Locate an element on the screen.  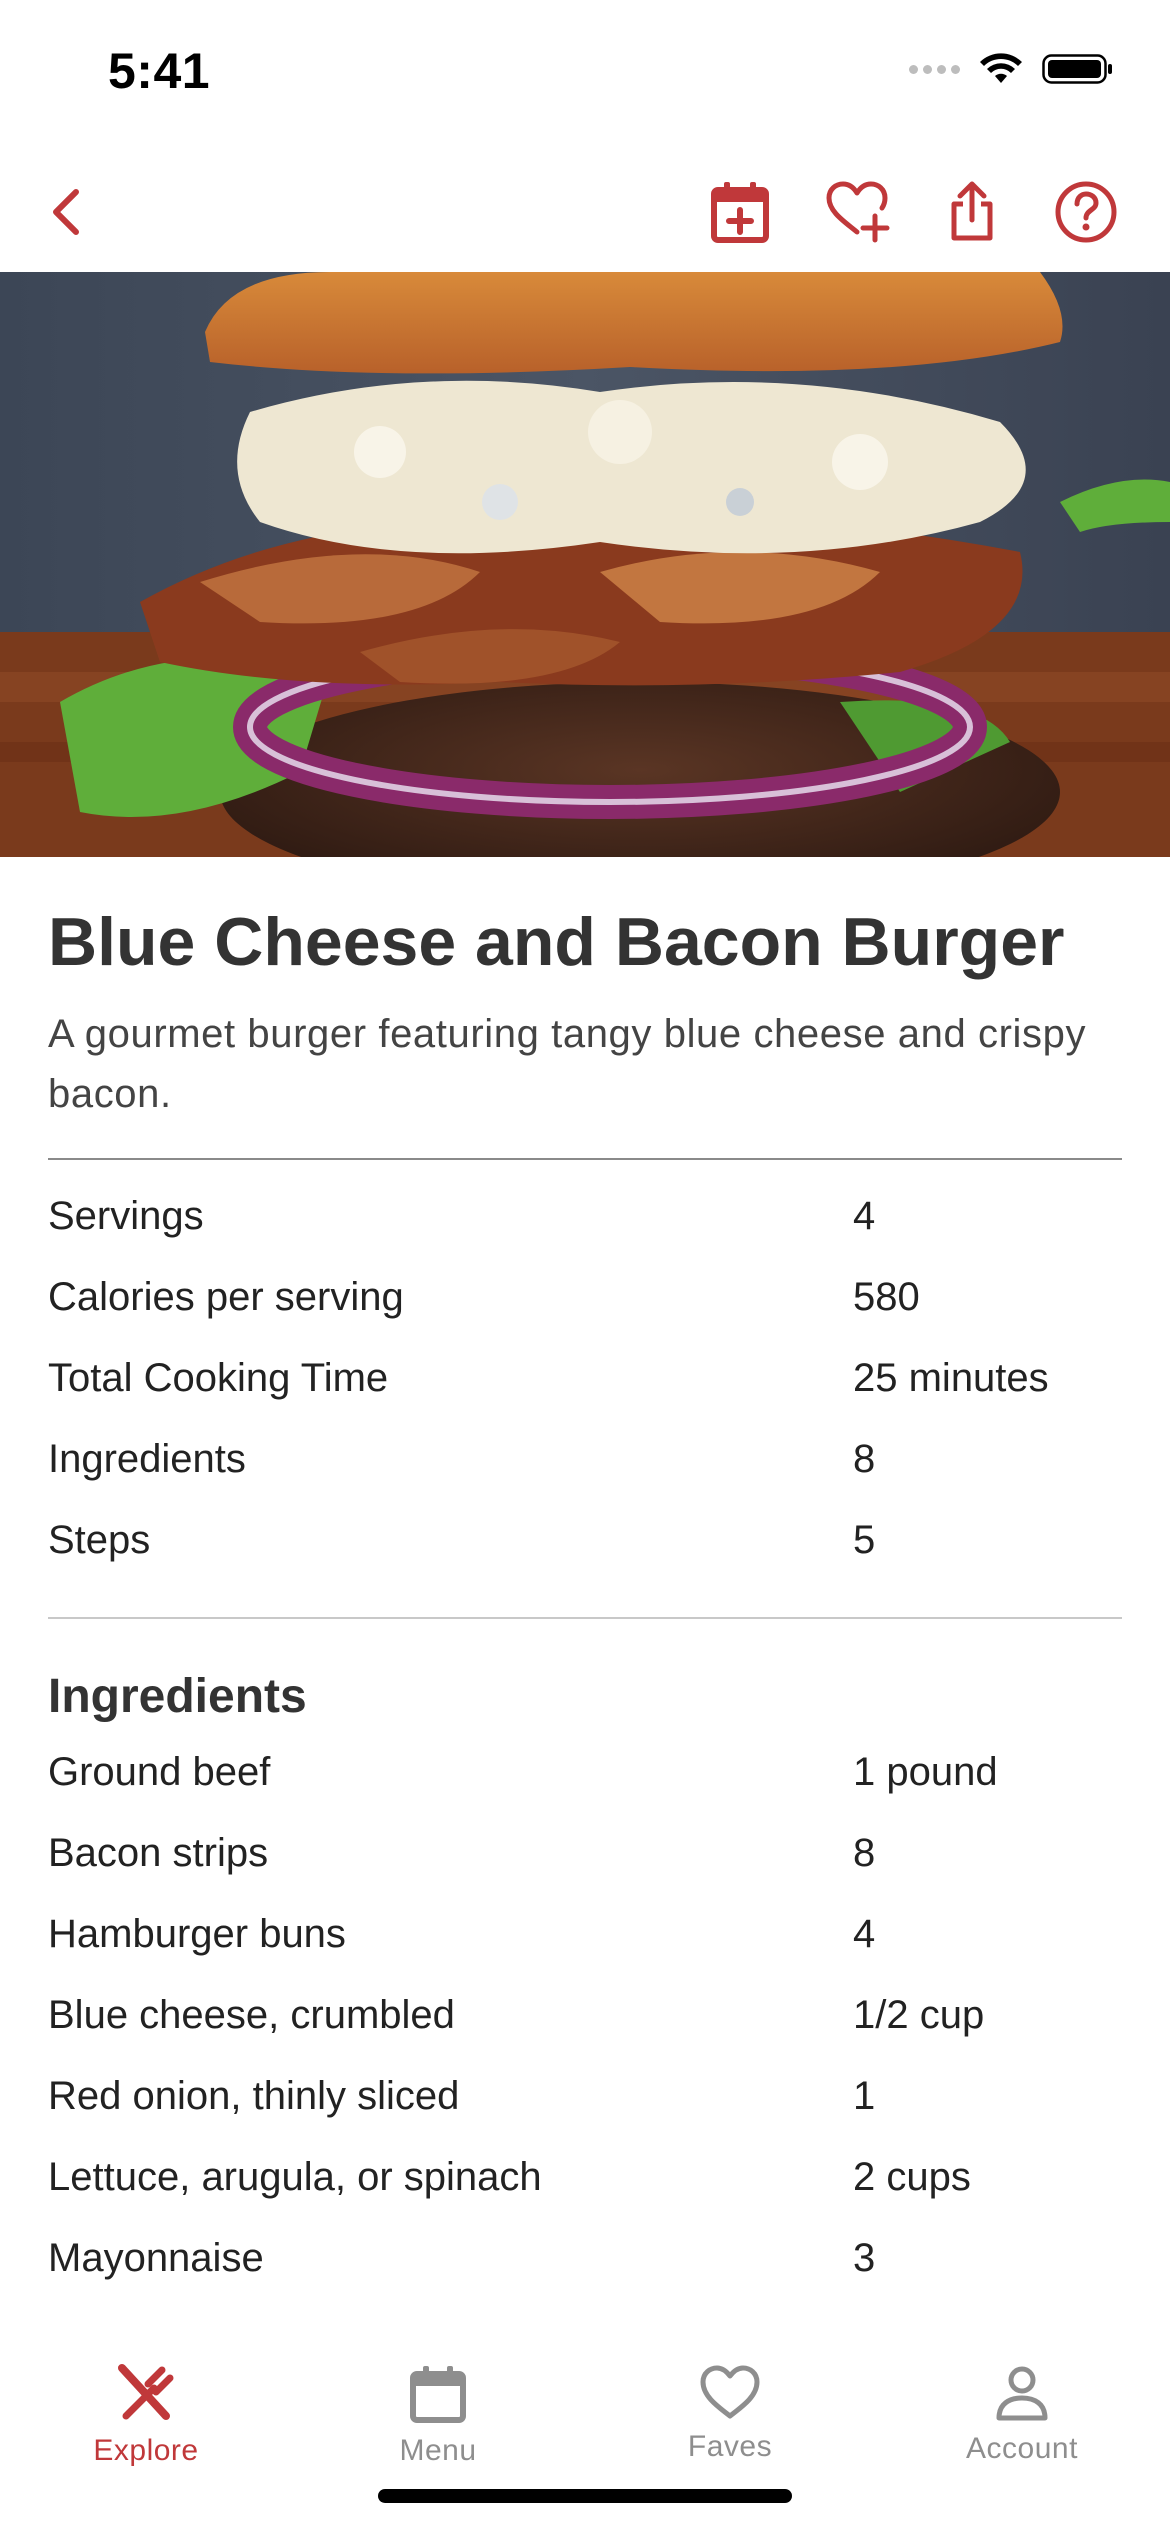
ingredient-name: Red onion, thinly sliced is located at coordinates (254, 2095).